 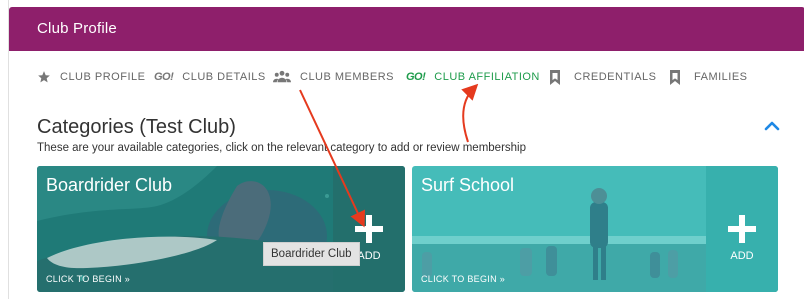 What do you see at coordinates (282, 77) in the screenshot?
I see `people-icon` at bounding box center [282, 77].